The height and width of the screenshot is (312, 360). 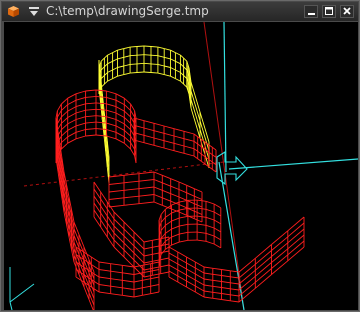 I want to click on close-button, so click(x=347, y=11).